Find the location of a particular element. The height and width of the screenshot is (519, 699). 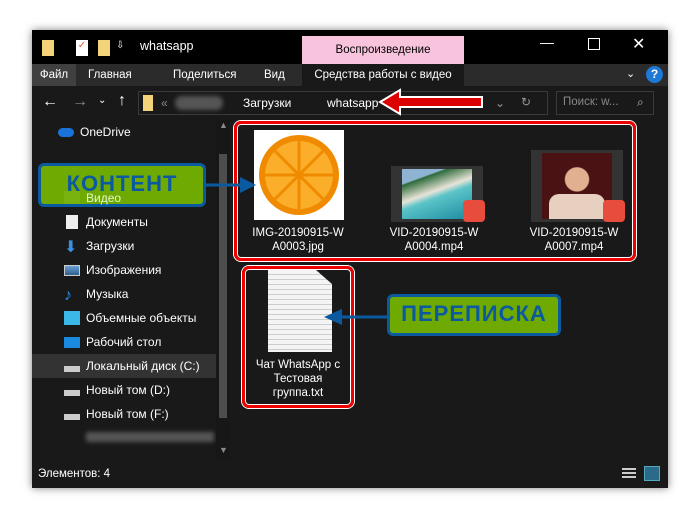

maximize-button is located at coordinates (594, 44).